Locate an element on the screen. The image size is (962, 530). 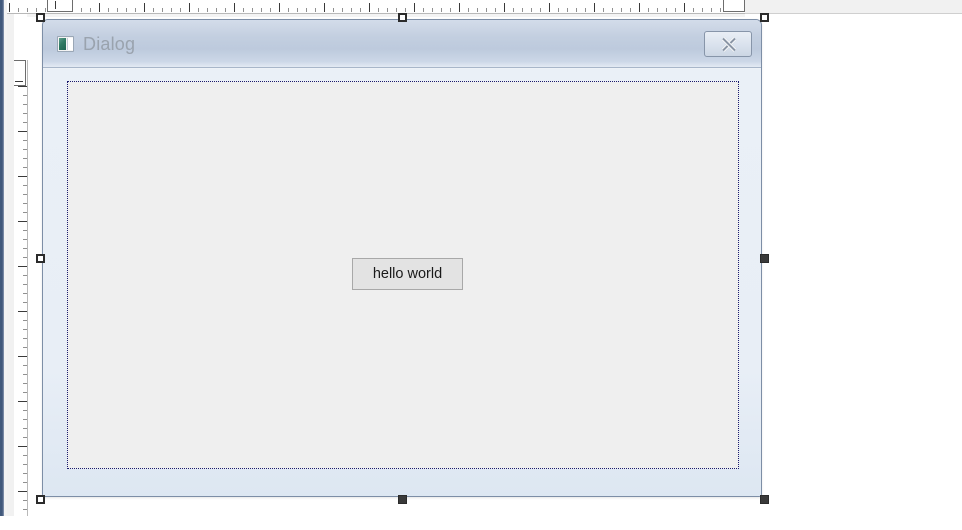
close-button is located at coordinates (728, 44).